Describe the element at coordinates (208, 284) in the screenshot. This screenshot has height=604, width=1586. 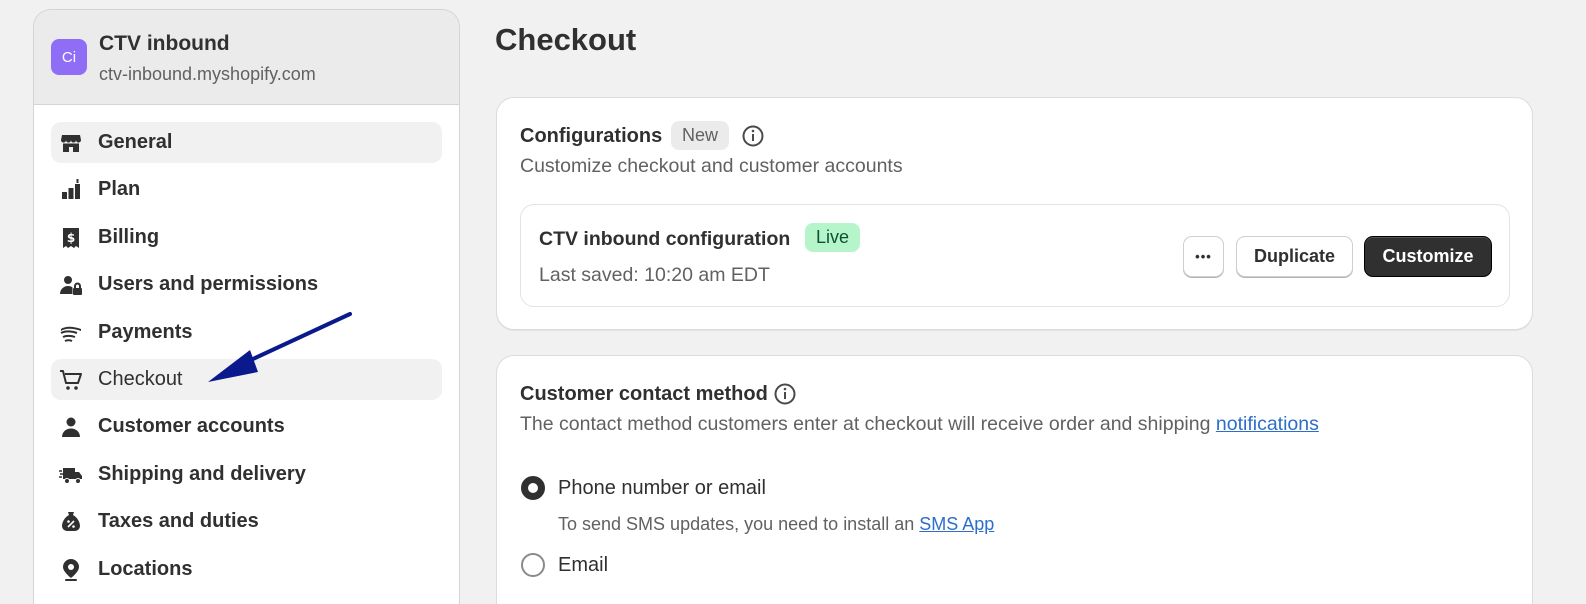
I see `sidebar-item-label: Users and permissions` at that location.